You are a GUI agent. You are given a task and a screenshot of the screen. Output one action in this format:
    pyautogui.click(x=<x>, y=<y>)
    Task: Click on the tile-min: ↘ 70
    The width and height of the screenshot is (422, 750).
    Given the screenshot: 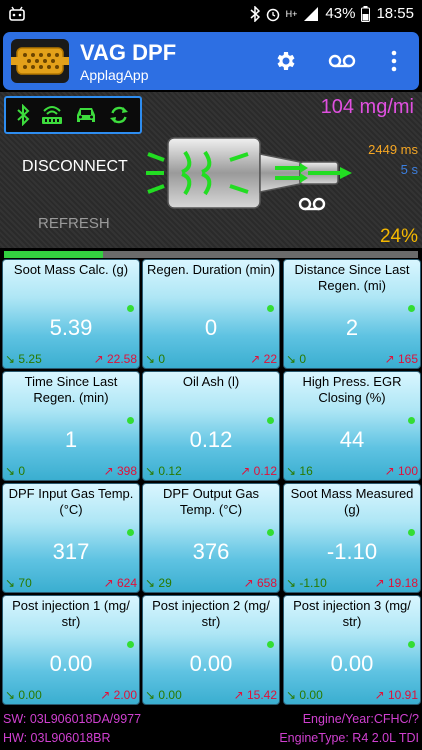 What is the action you would take?
    pyautogui.click(x=18, y=583)
    